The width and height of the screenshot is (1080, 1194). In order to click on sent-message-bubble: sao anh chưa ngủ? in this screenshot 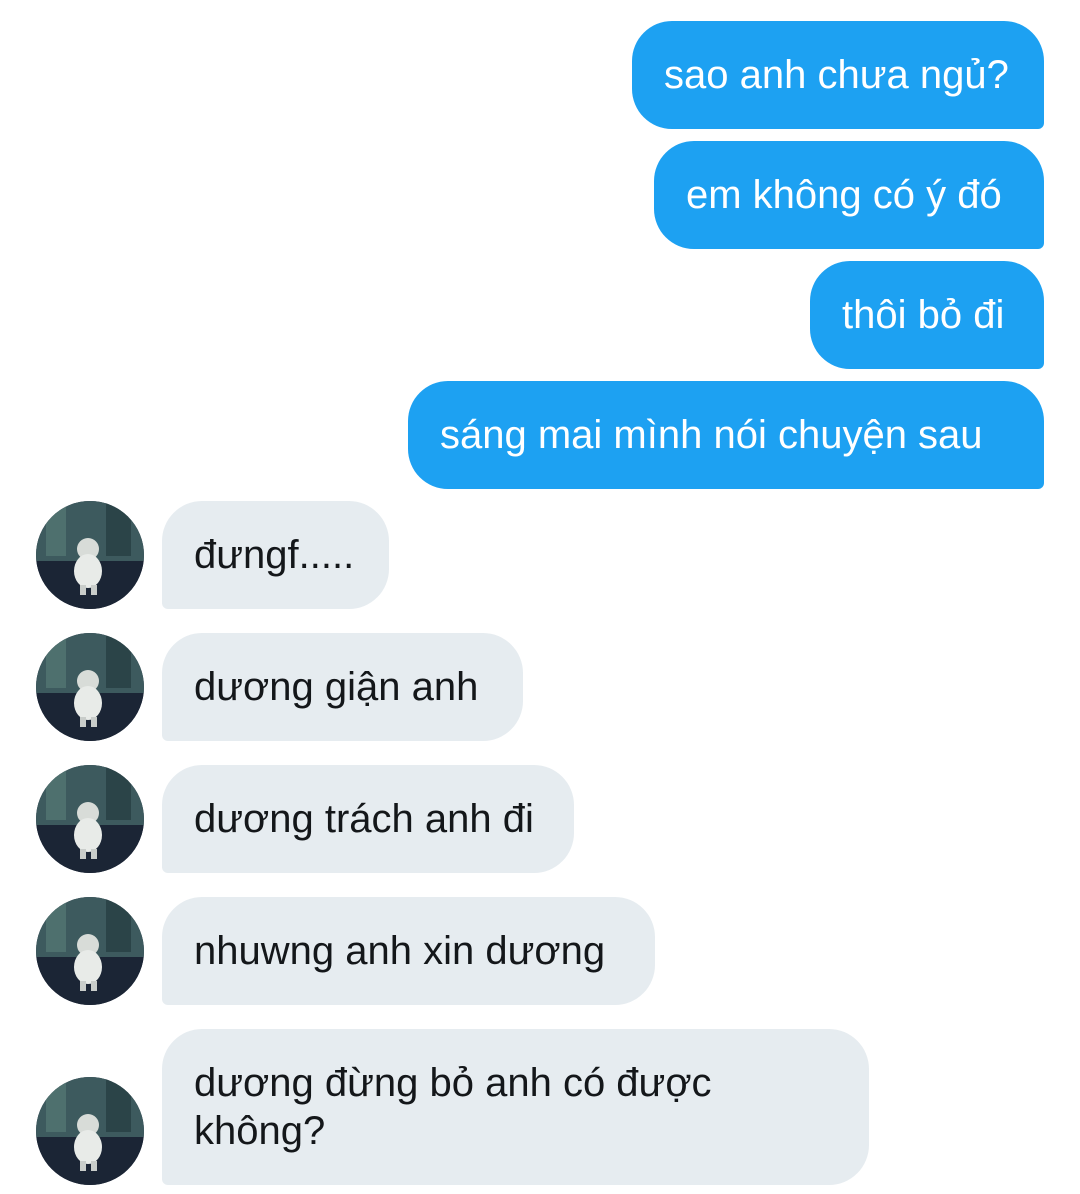, I will do `click(838, 75)`.